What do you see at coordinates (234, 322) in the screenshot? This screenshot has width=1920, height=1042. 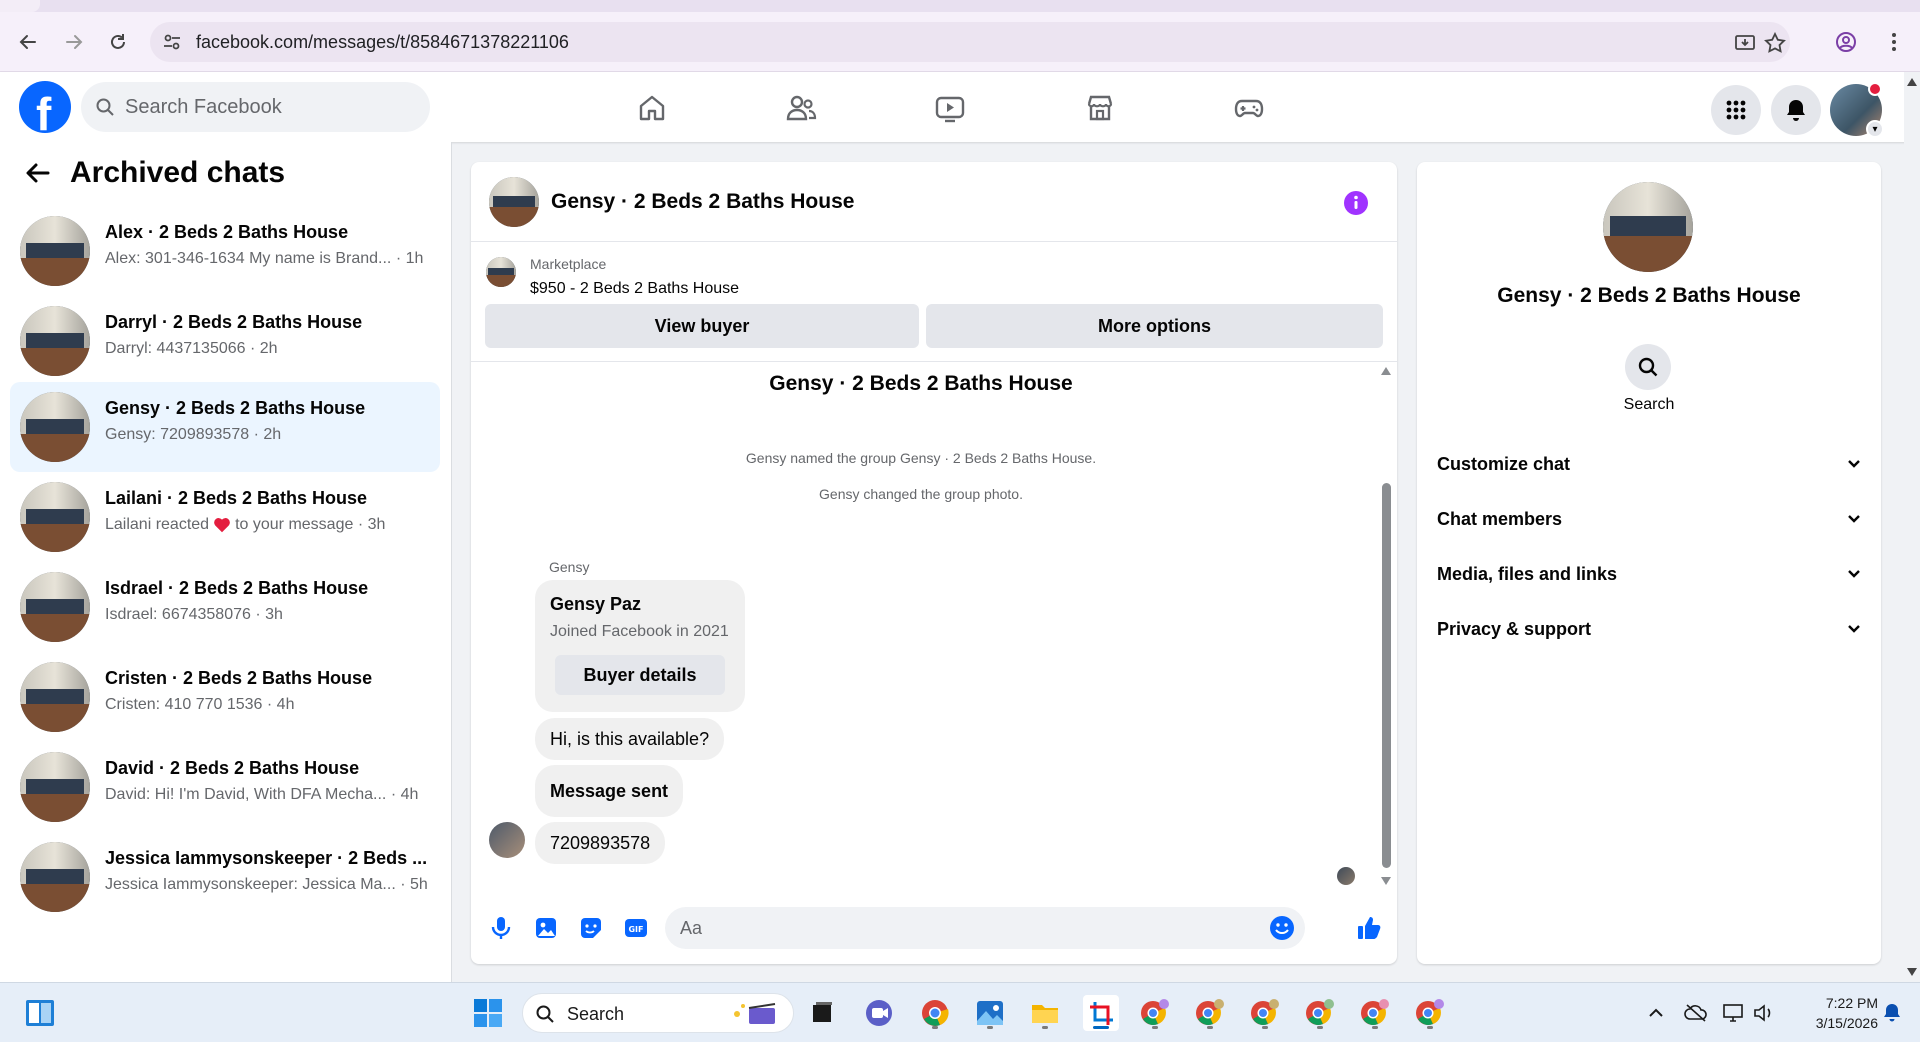 I see `chat-name: Darryl · 2 Beds 2 Baths House` at bounding box center [234, 322].